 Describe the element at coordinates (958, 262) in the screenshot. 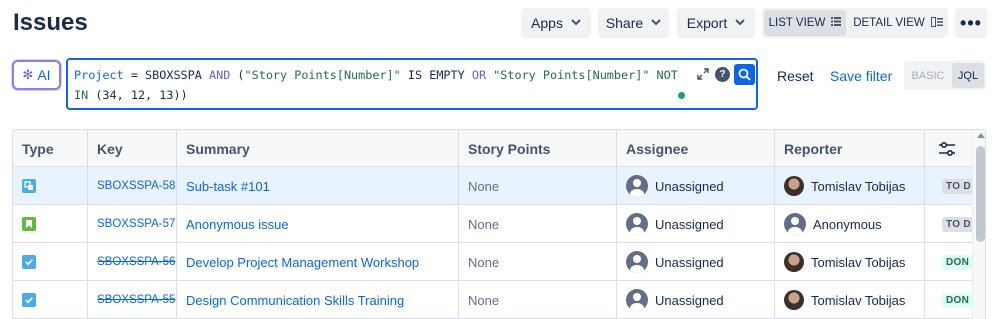

I see `status-badge: DON` at that location.